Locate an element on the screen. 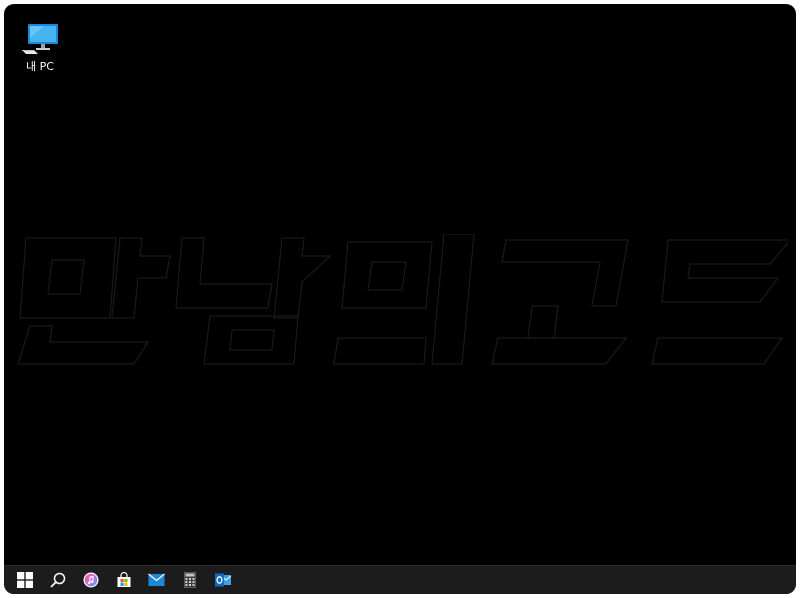 This screenshot has height=598, width=800. taskbar-mail-button is located at coordinates (156, 580).